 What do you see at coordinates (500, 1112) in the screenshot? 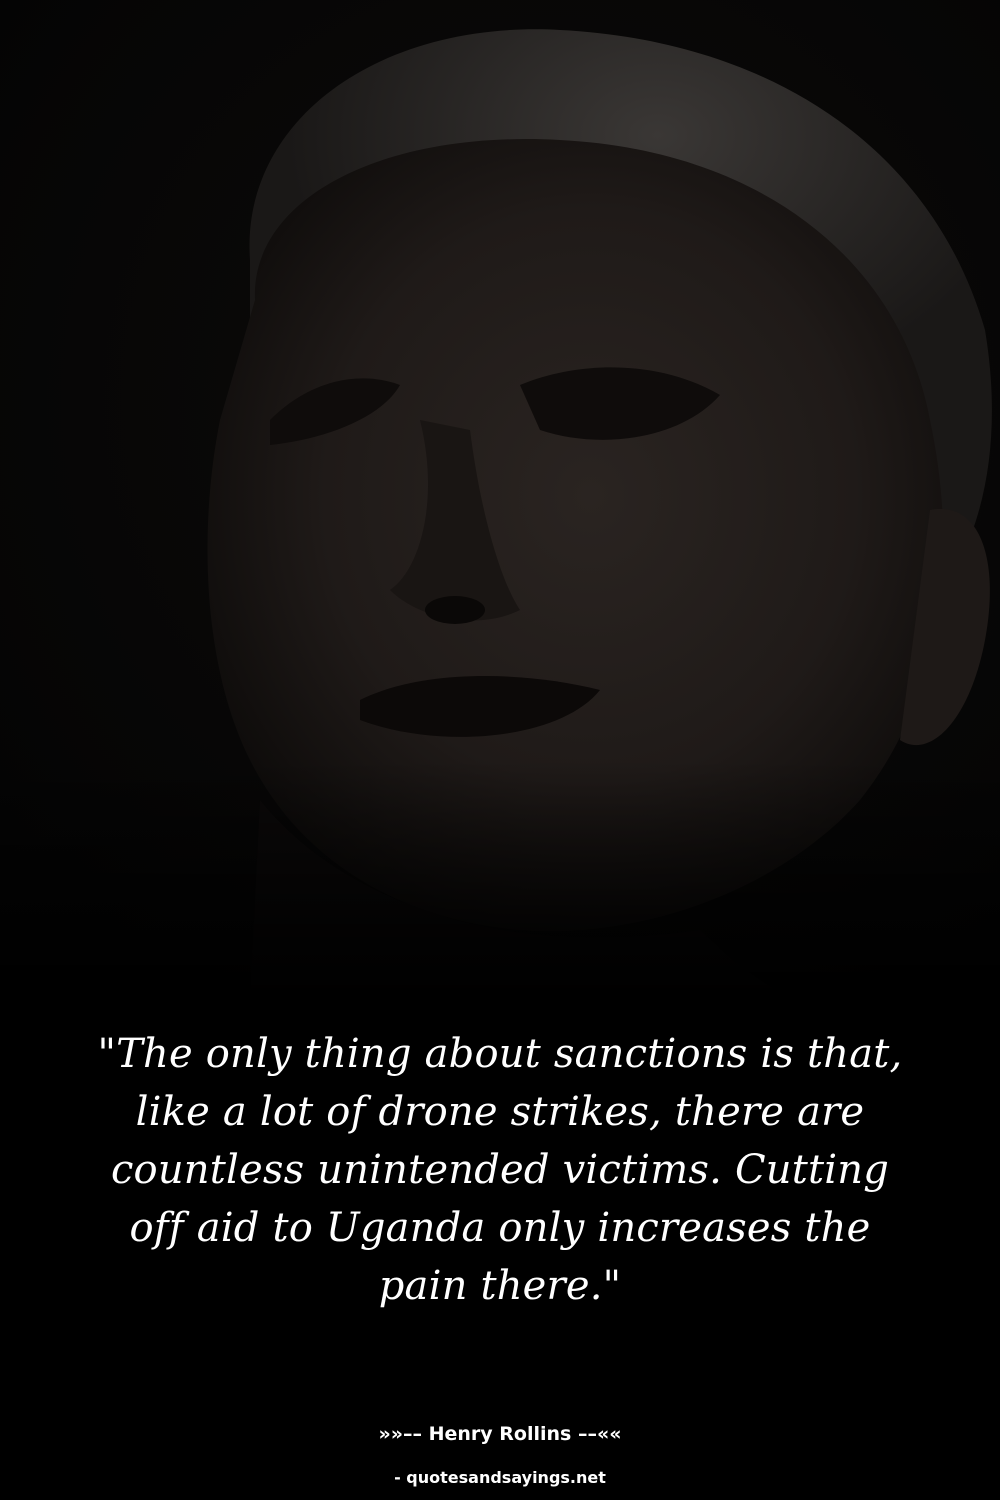
I see `quote-line: like a lot of drone strikes, there are` at bounding box center [500, 1112].